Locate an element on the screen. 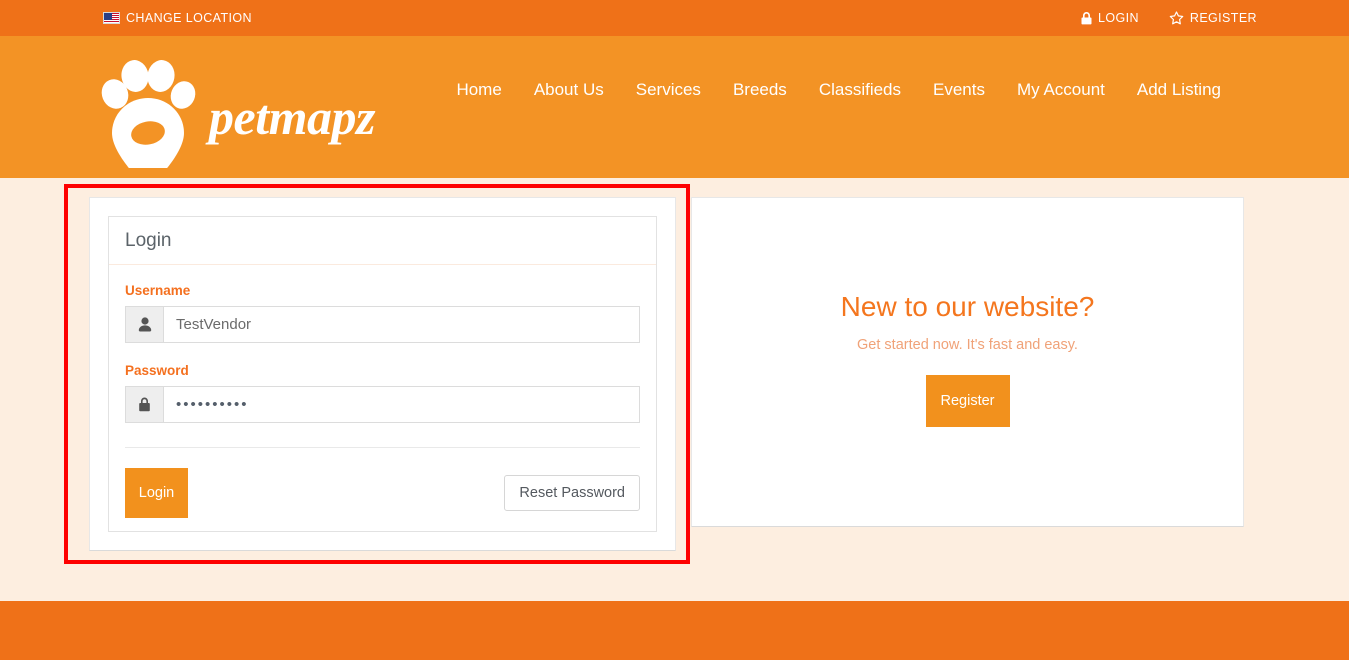 The image size is (1349, 660). register-cta-title: New to our website? is located at coordinates (967, 306).